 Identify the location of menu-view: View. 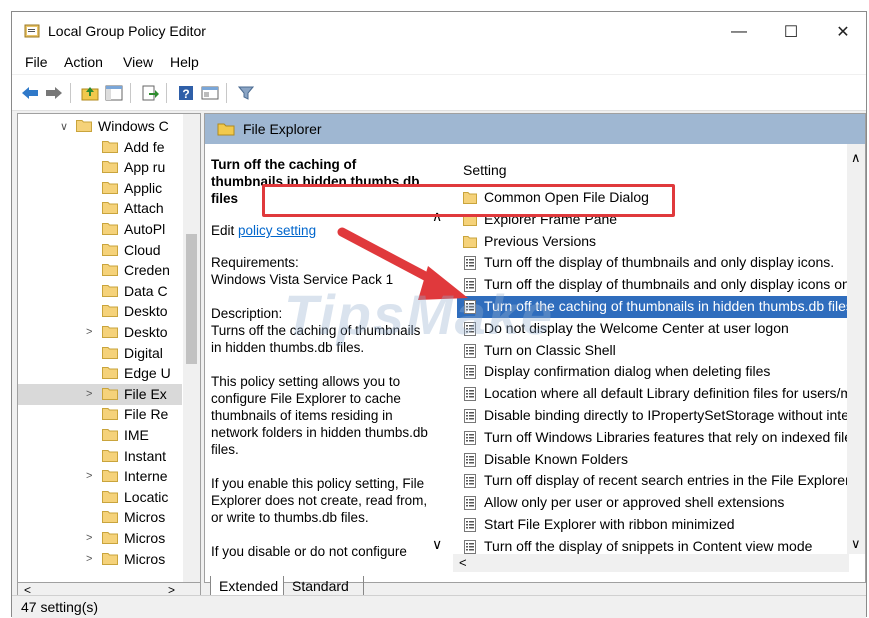
(138, 62).